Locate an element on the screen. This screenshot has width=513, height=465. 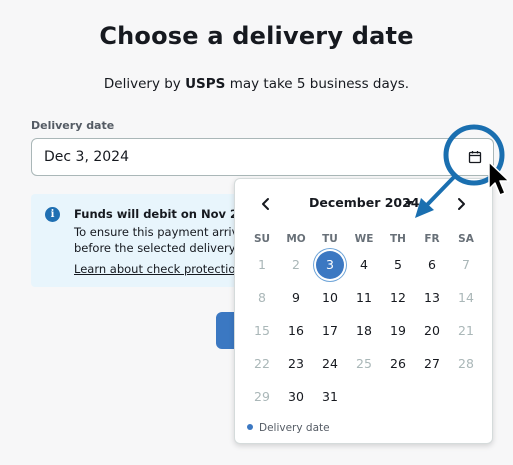
day-number: 8 is located at coordinates (262, 297).